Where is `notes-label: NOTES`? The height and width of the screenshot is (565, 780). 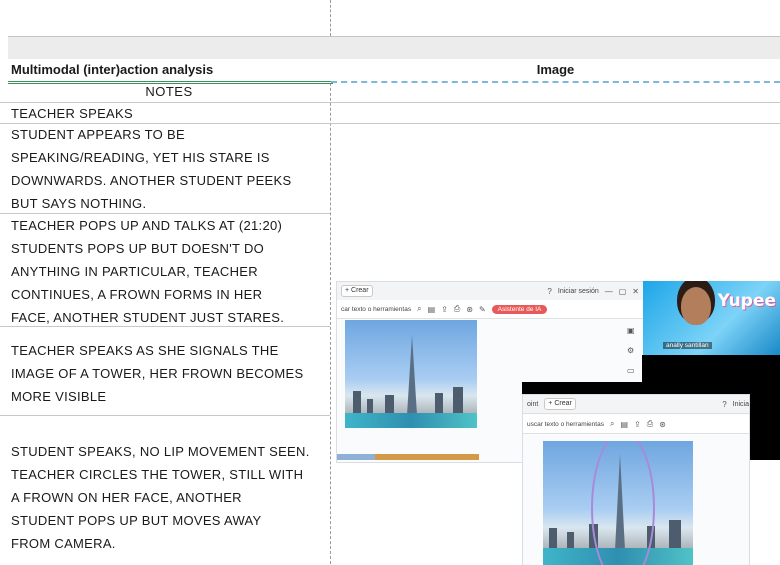
notes-label: NOTES is located at coordinates (169, 91).